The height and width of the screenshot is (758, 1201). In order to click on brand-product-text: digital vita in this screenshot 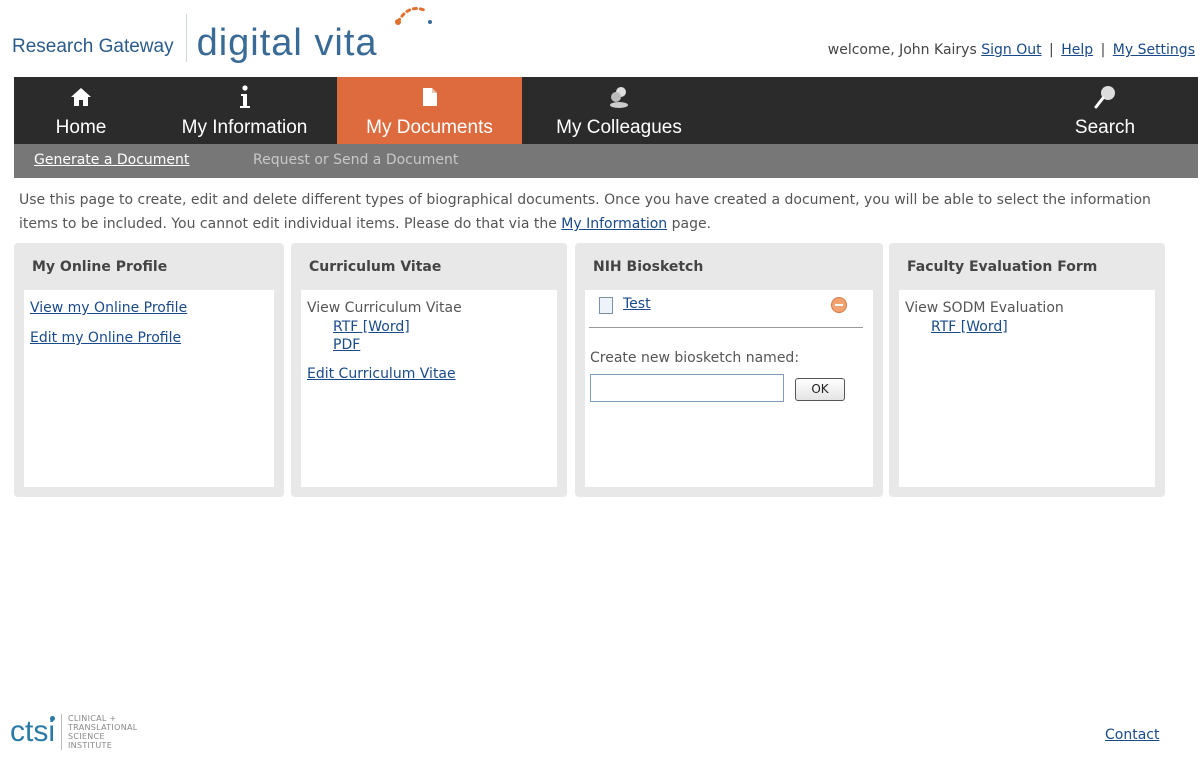, I will do `click(287, 43)`.